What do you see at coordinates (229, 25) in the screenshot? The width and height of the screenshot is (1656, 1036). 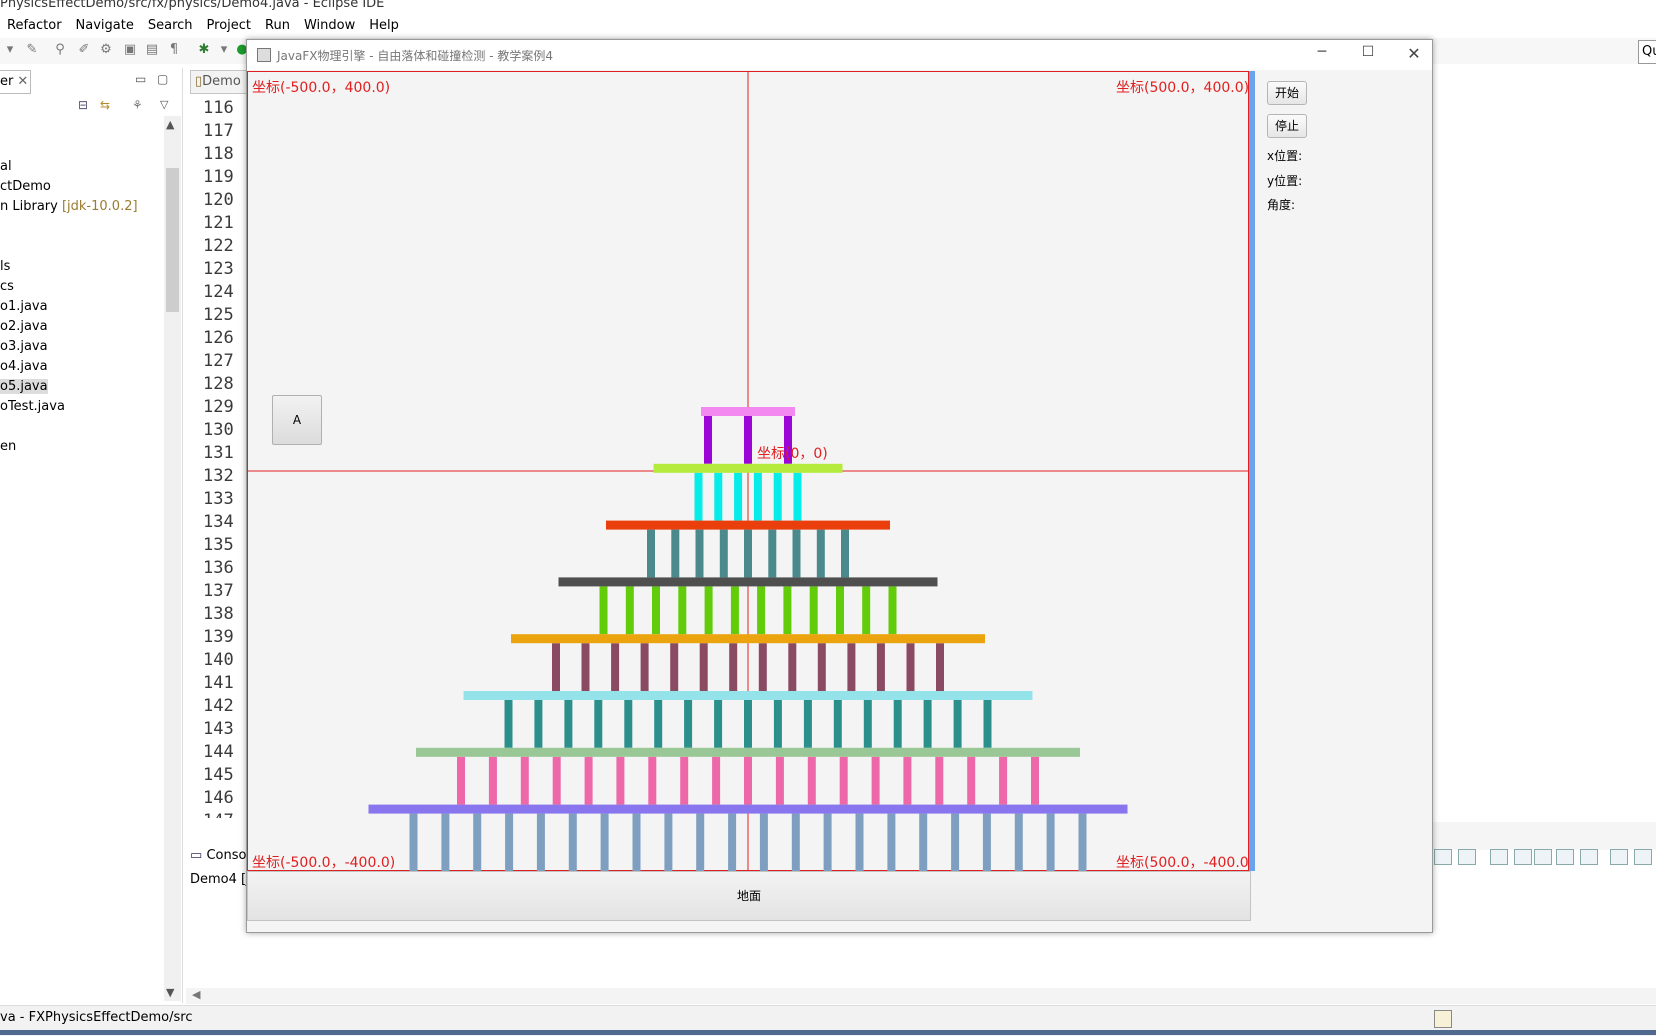 I see `menu-project: Project` at bounding box center [229, 25].